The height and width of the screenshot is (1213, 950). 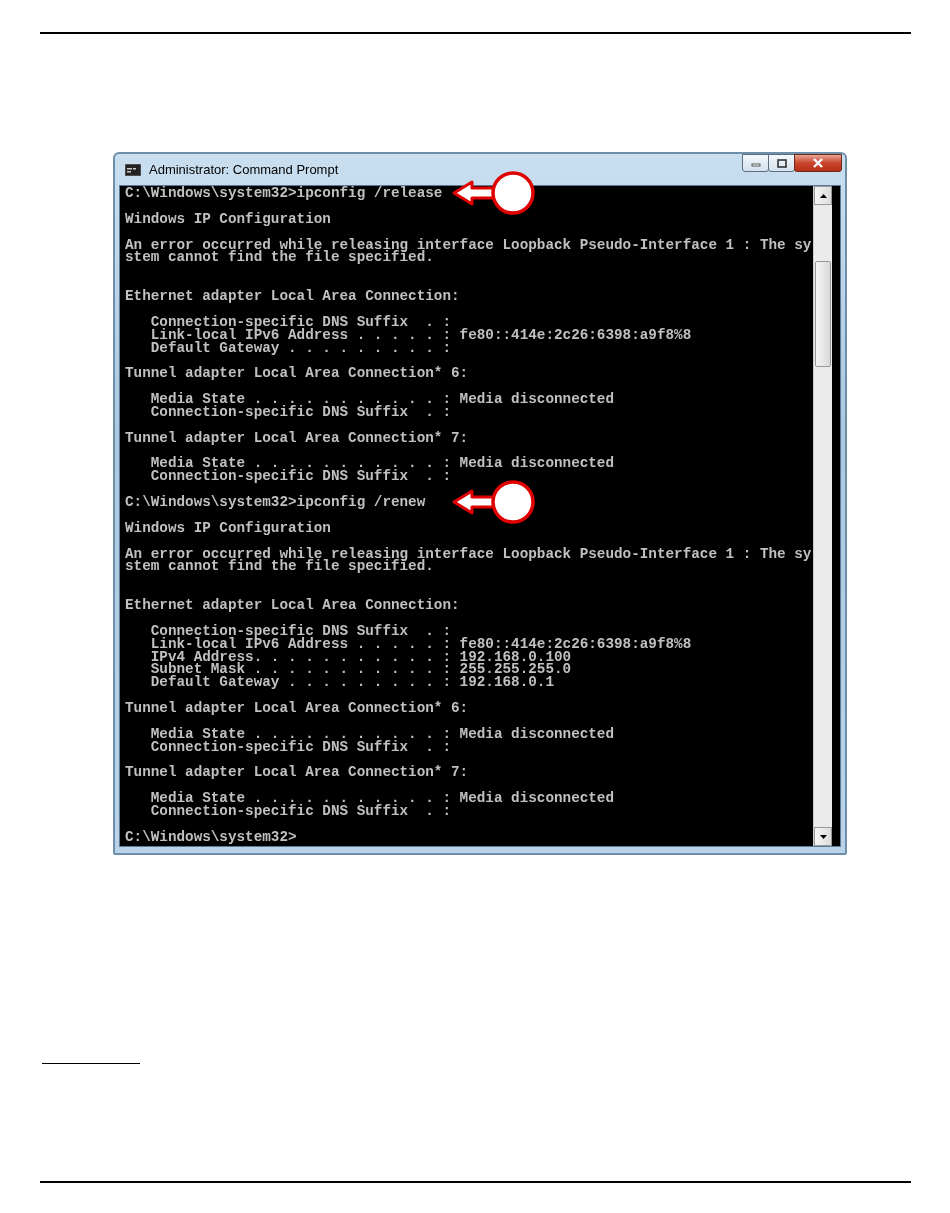 What do you see at coordinates (244, 169) in the screenshot?
I see `window-title: Administrator: Command Prompt` at bounding box center [244, 169].